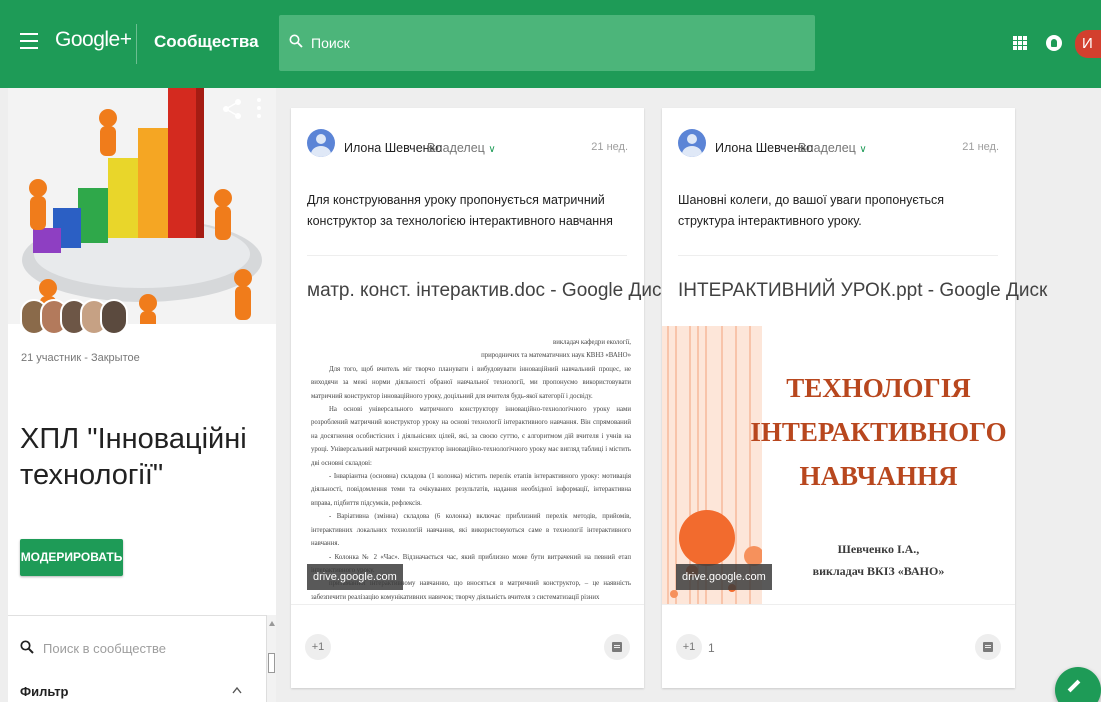  I want to click on scrollbar, so click(271, 658).